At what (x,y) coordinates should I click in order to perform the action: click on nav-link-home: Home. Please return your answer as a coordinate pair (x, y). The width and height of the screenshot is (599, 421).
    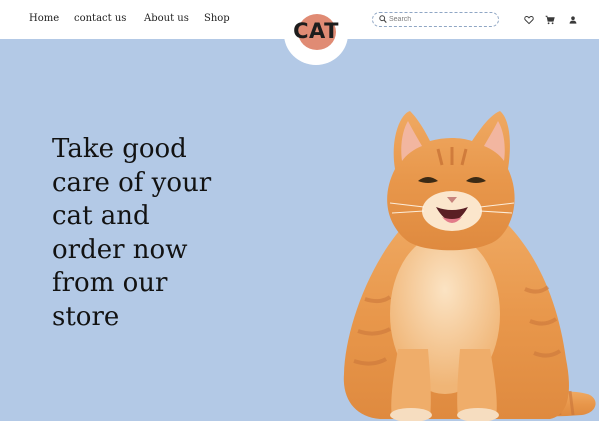
    Looking at the image, I should click on (44, 18).